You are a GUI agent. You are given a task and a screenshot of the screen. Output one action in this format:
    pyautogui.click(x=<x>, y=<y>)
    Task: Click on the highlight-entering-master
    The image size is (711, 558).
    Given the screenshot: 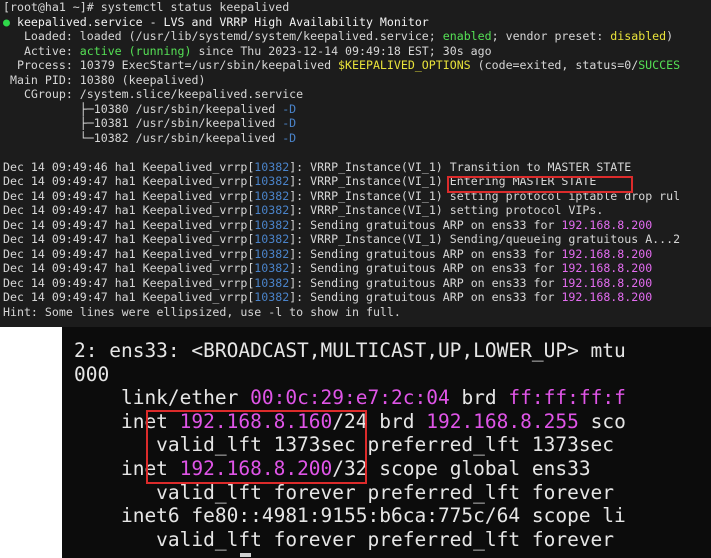 What is the action you would take?
    pyautogui.click(x=540, y=184)
    